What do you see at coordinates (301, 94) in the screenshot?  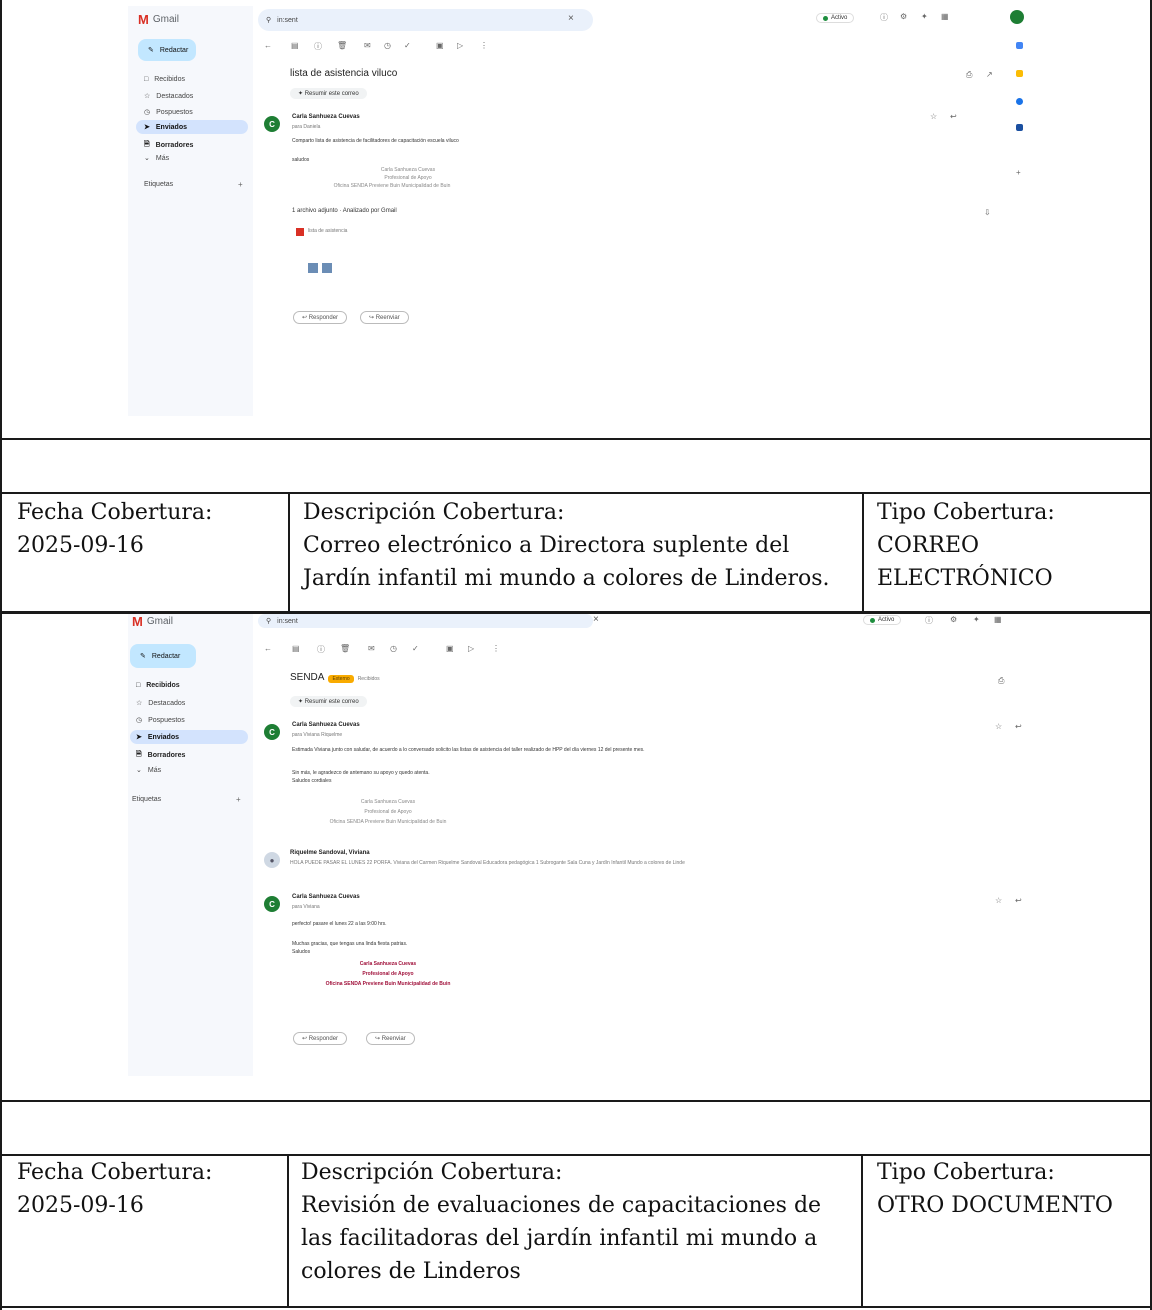 I see `sparkle-icon: ✦` at bounding box center [301, 94].